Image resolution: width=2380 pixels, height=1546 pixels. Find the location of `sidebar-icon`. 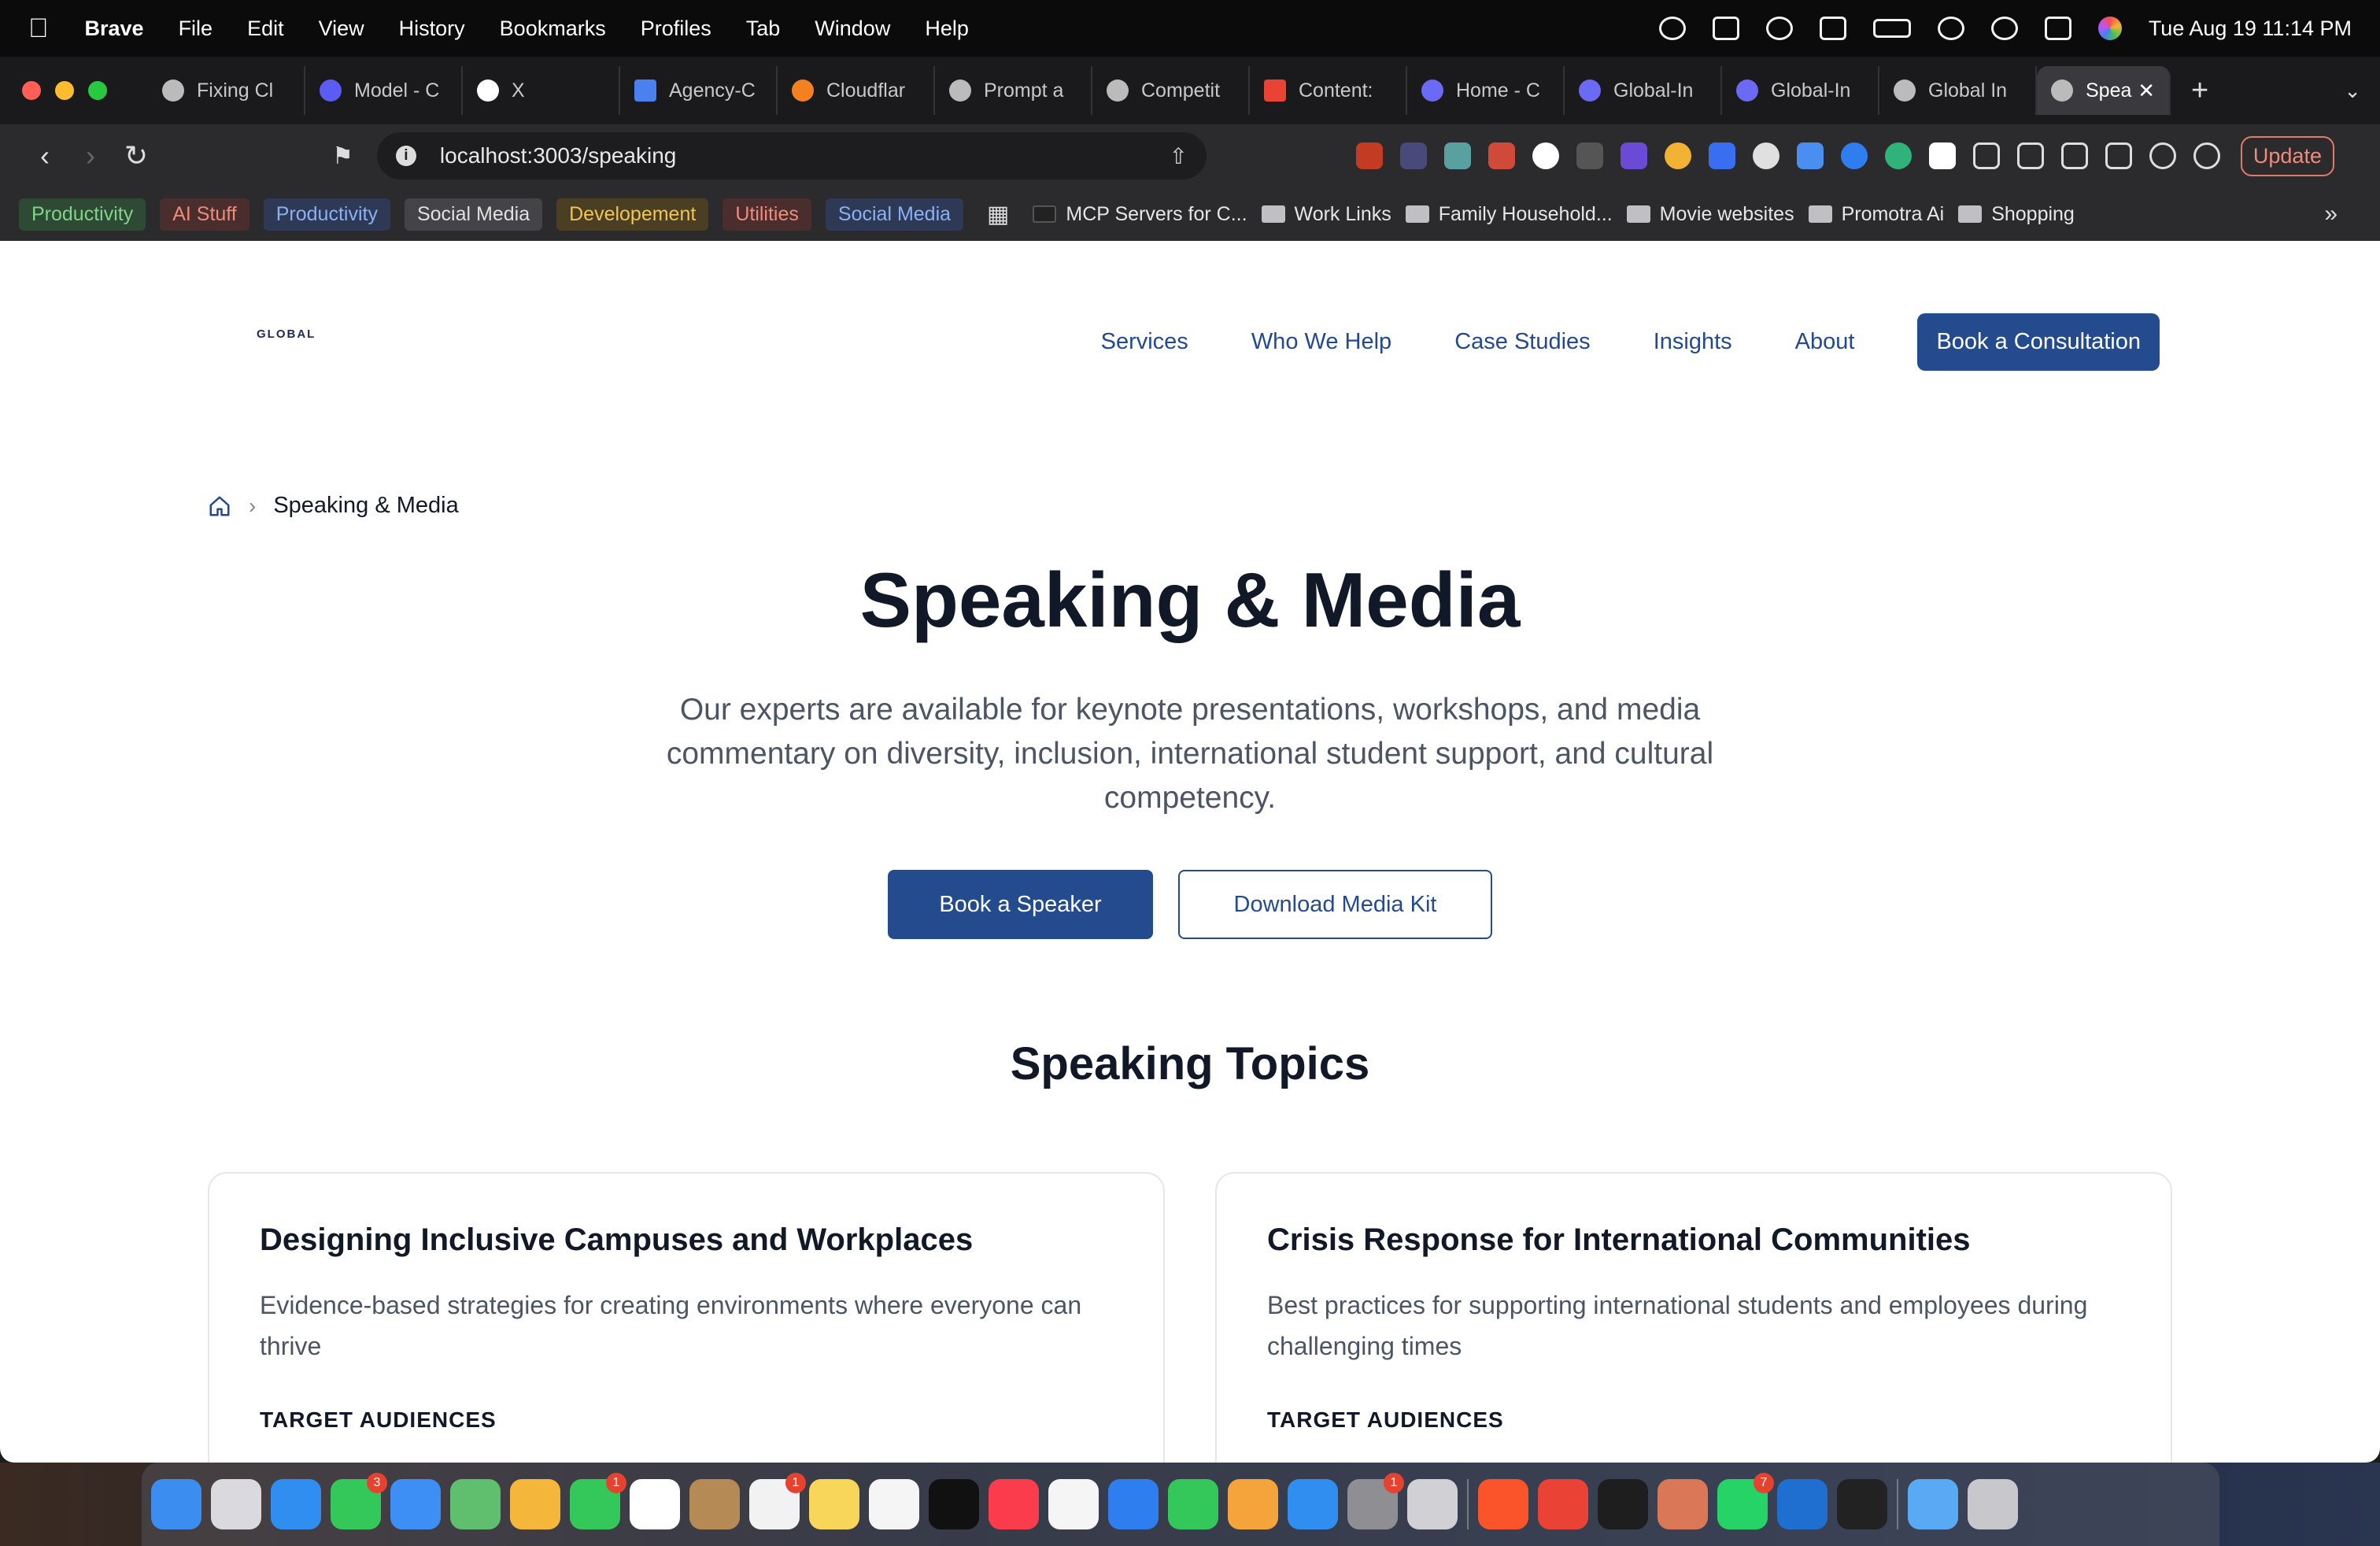

sidebar-icon is located at coordinates (2074, 155).